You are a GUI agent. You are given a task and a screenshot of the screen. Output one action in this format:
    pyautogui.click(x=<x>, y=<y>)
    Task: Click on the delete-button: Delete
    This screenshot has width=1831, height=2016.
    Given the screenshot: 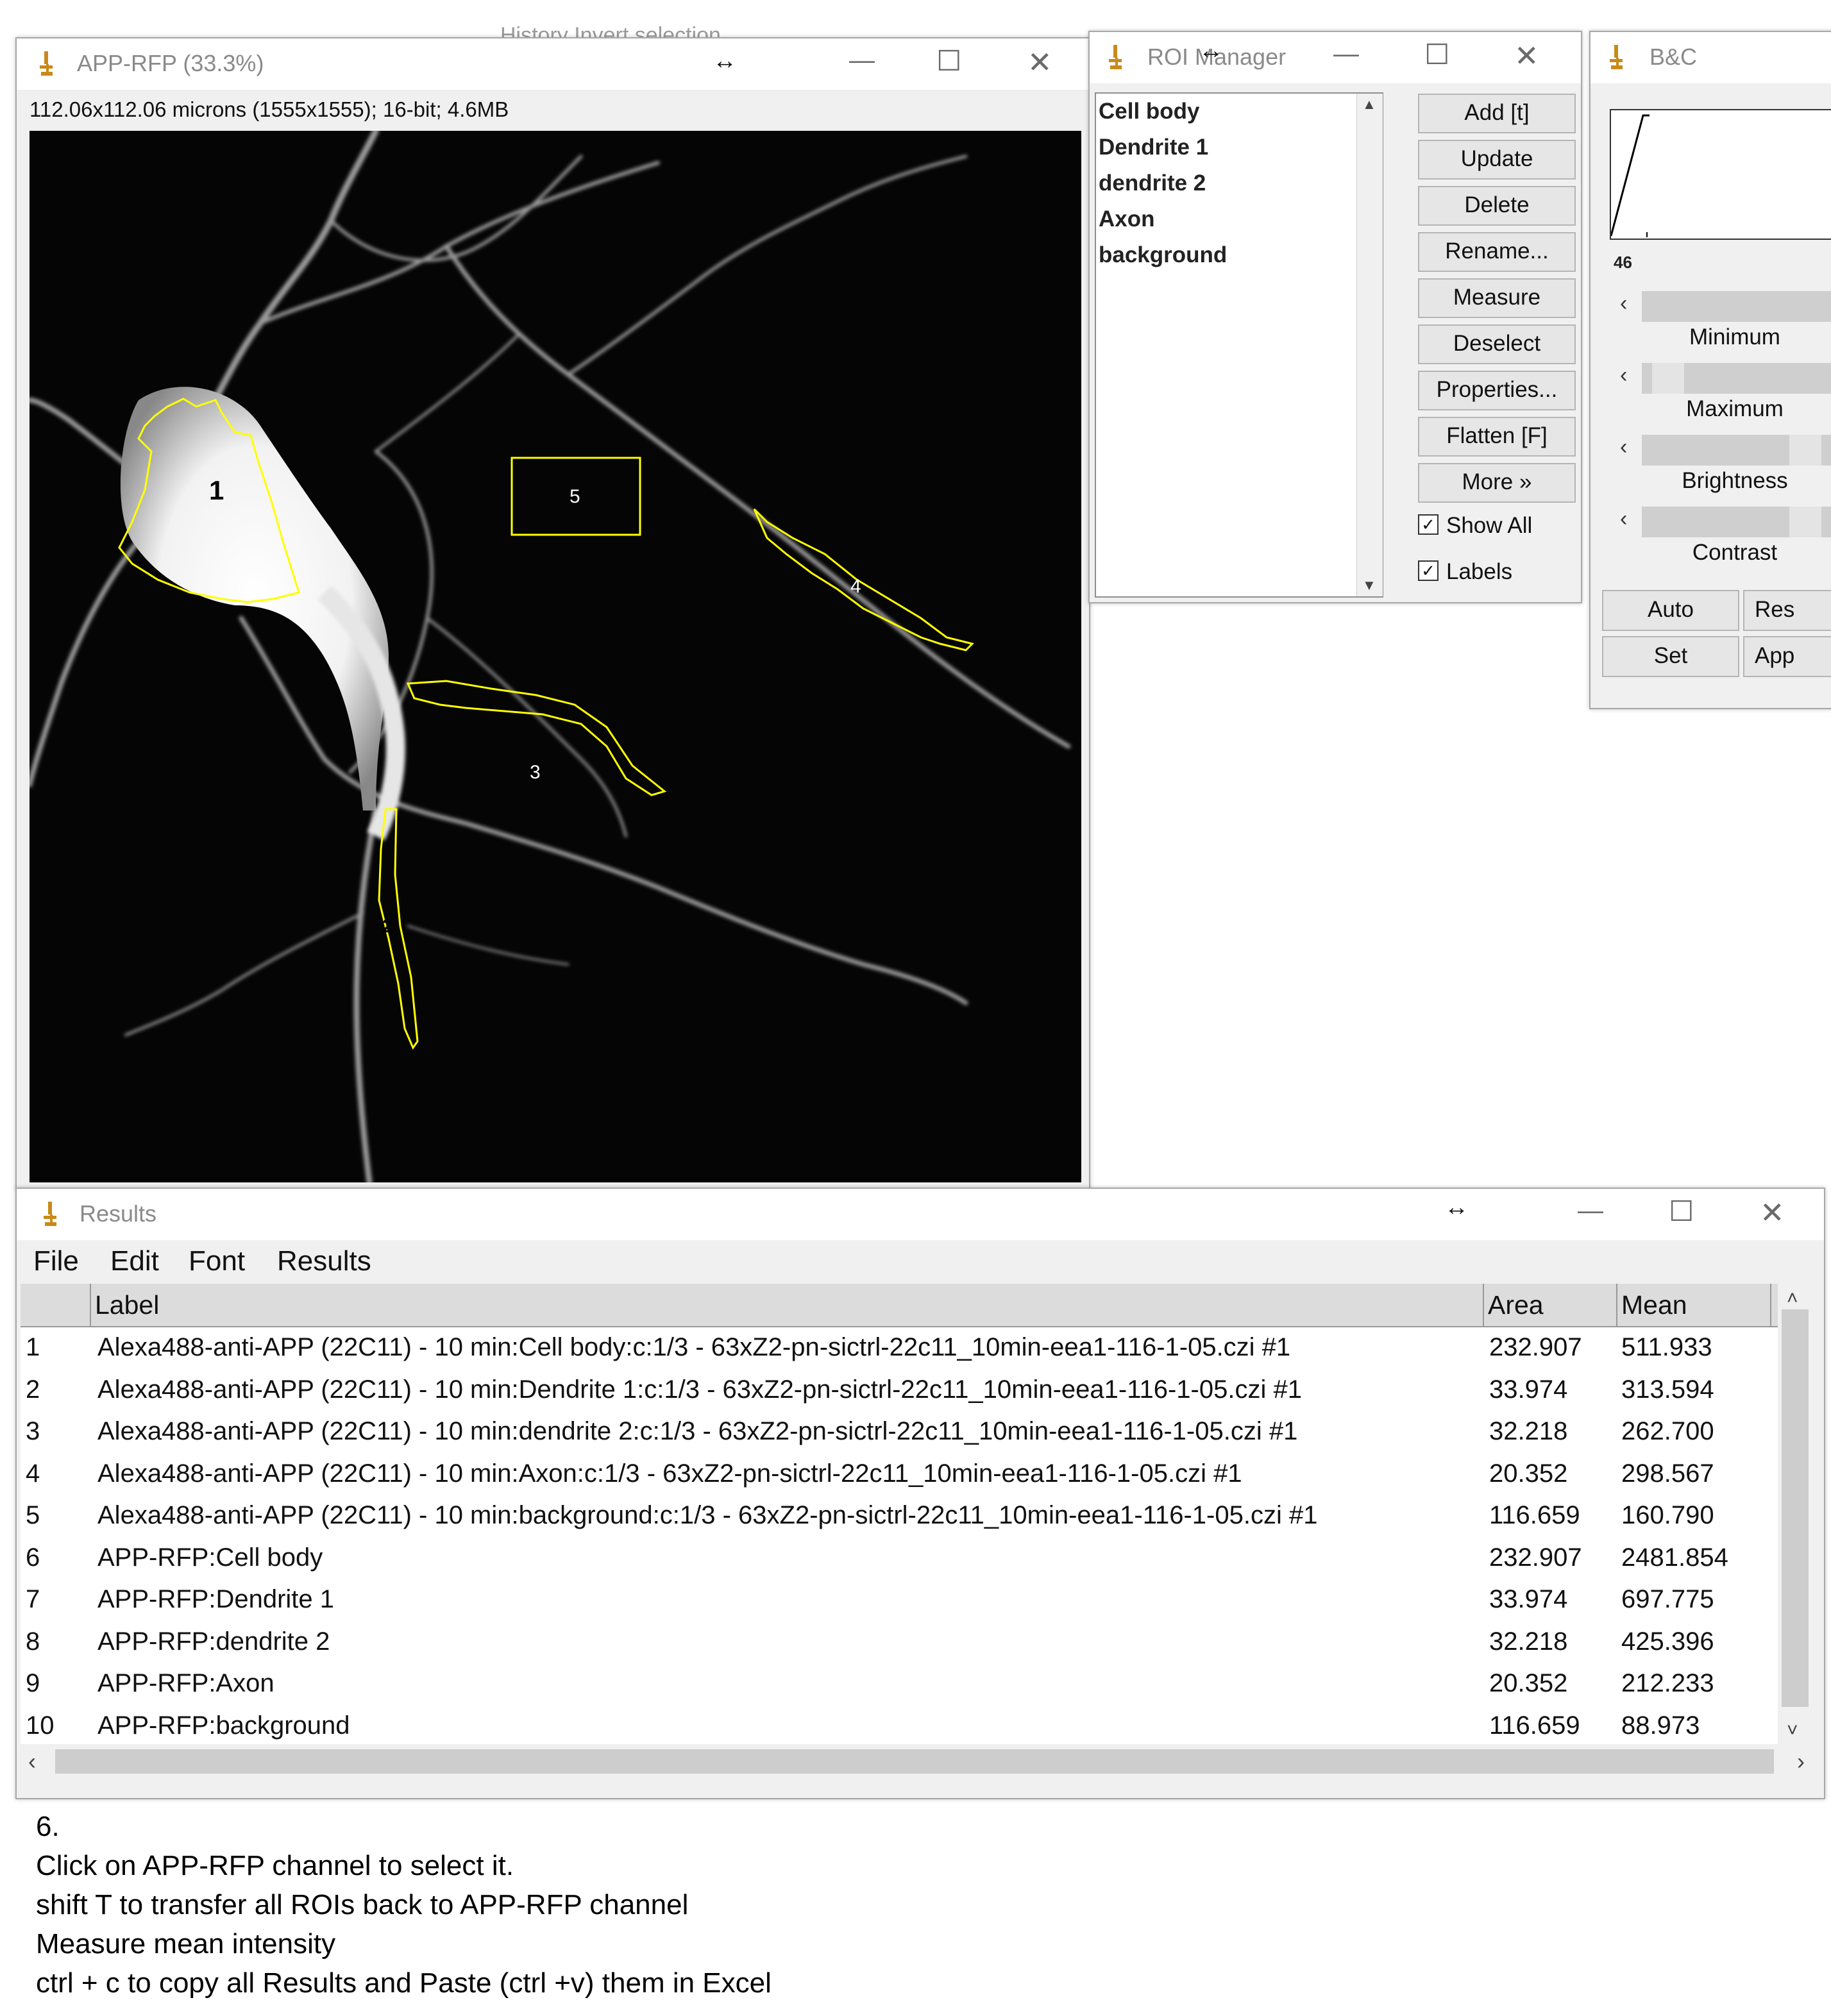 What is the action you would take?
    pyautogui.click(x=1497, y=206)
    